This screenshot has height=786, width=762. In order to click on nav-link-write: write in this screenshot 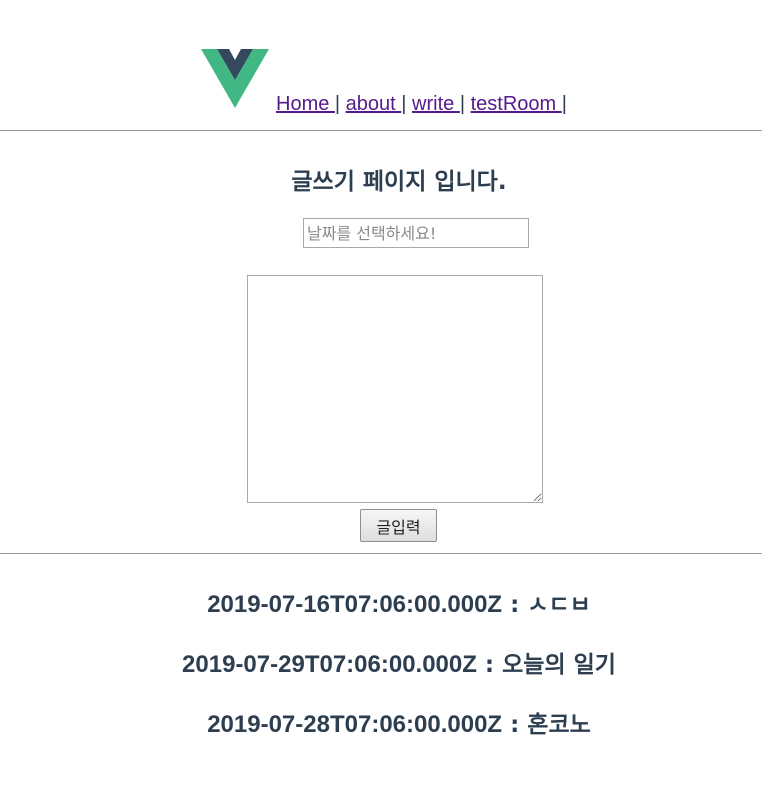, I will do `click(436, 104)`.